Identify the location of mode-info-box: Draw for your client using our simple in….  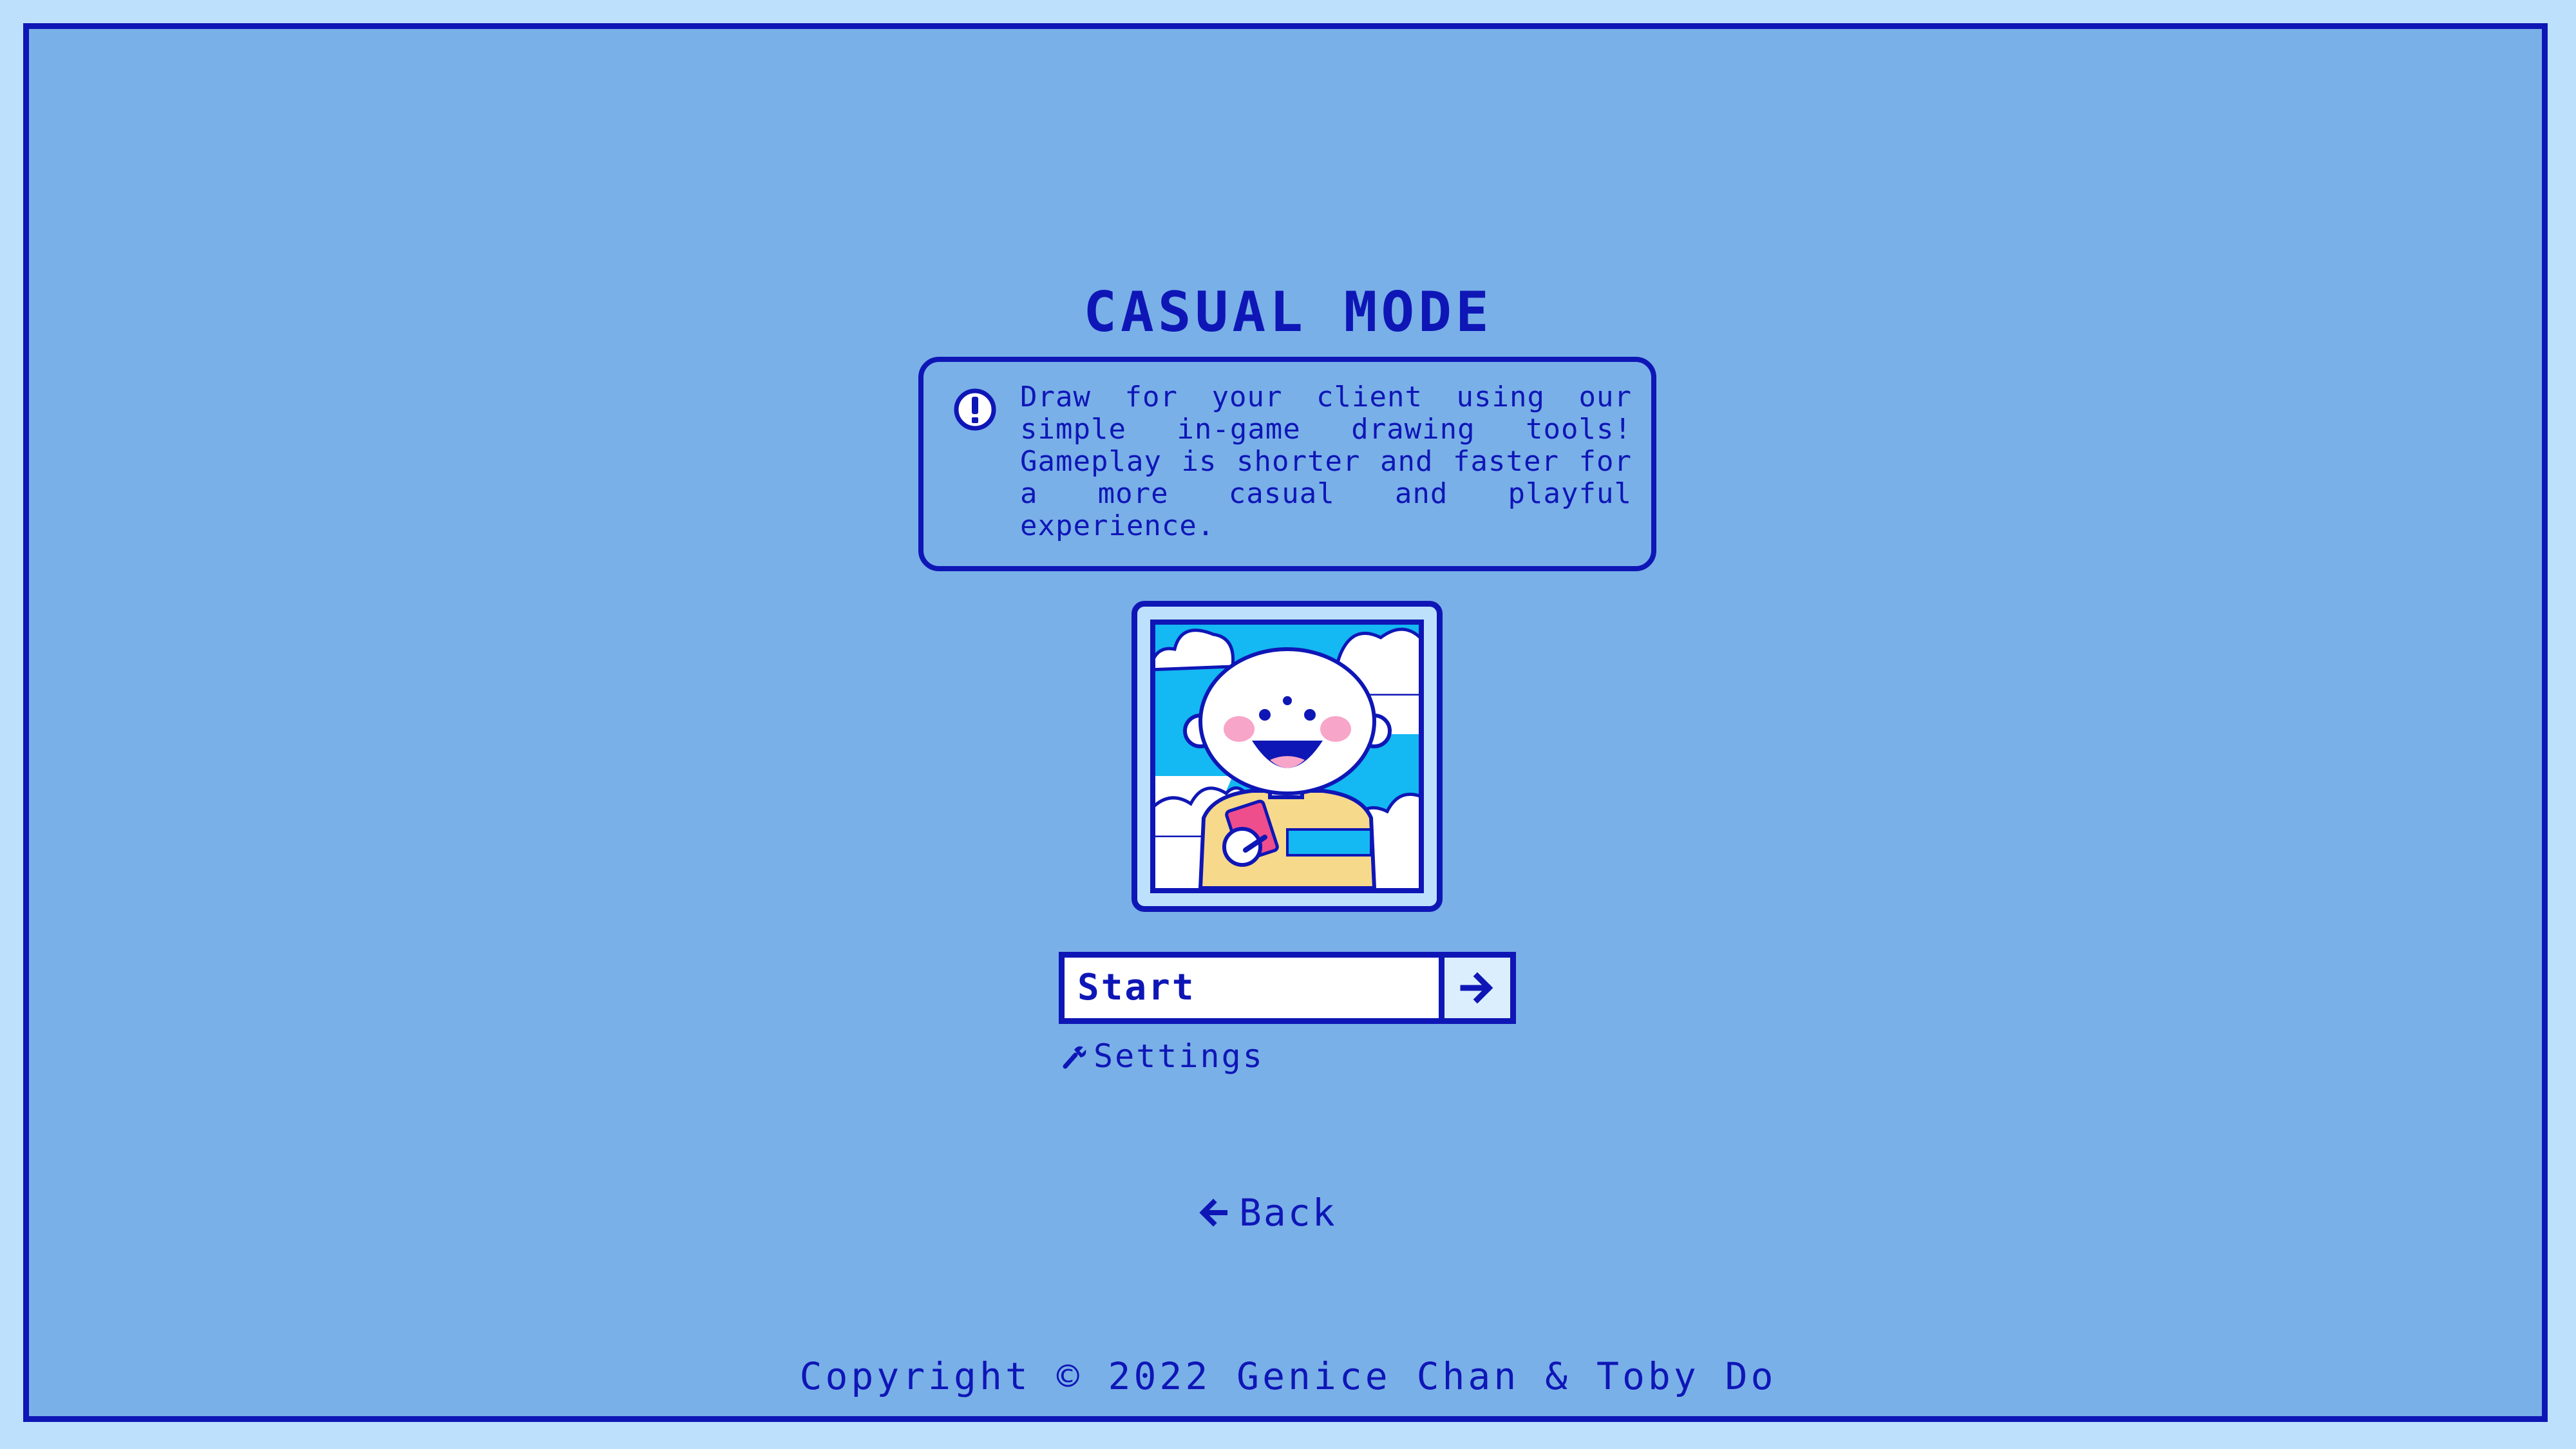
(1287, 464).